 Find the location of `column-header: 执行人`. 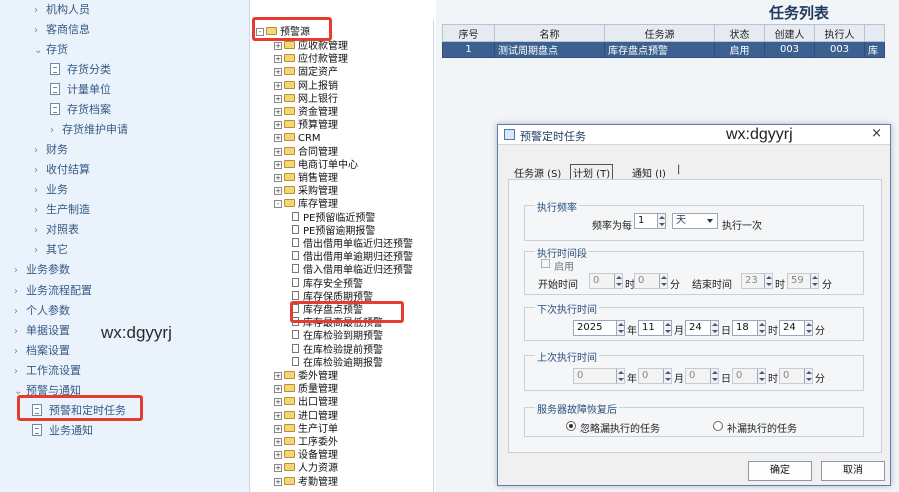

column-header: 执行人 is located at coordinates (839, 33).